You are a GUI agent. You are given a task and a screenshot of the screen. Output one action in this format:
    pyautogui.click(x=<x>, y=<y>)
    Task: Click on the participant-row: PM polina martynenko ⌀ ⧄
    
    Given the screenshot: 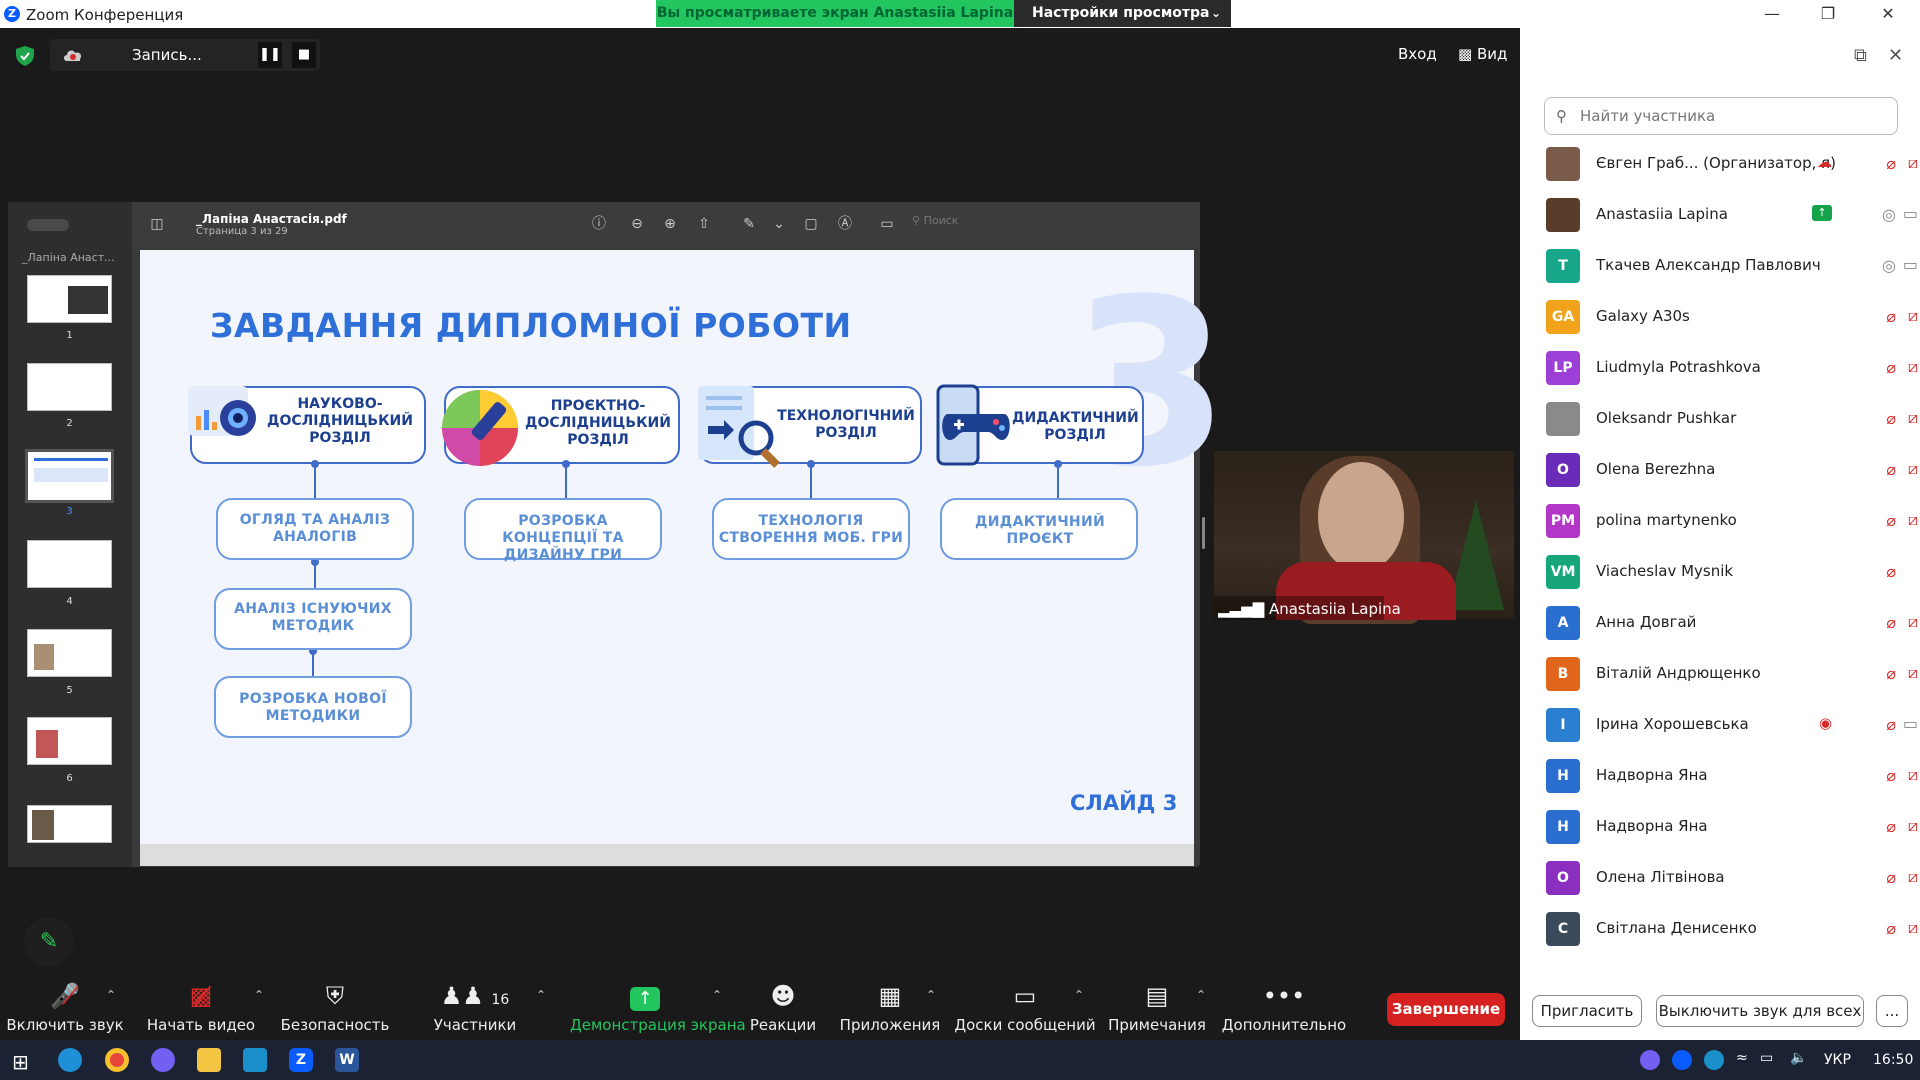 What is the action you would take?
    pyautogui.click(x=1720, y=521)
    